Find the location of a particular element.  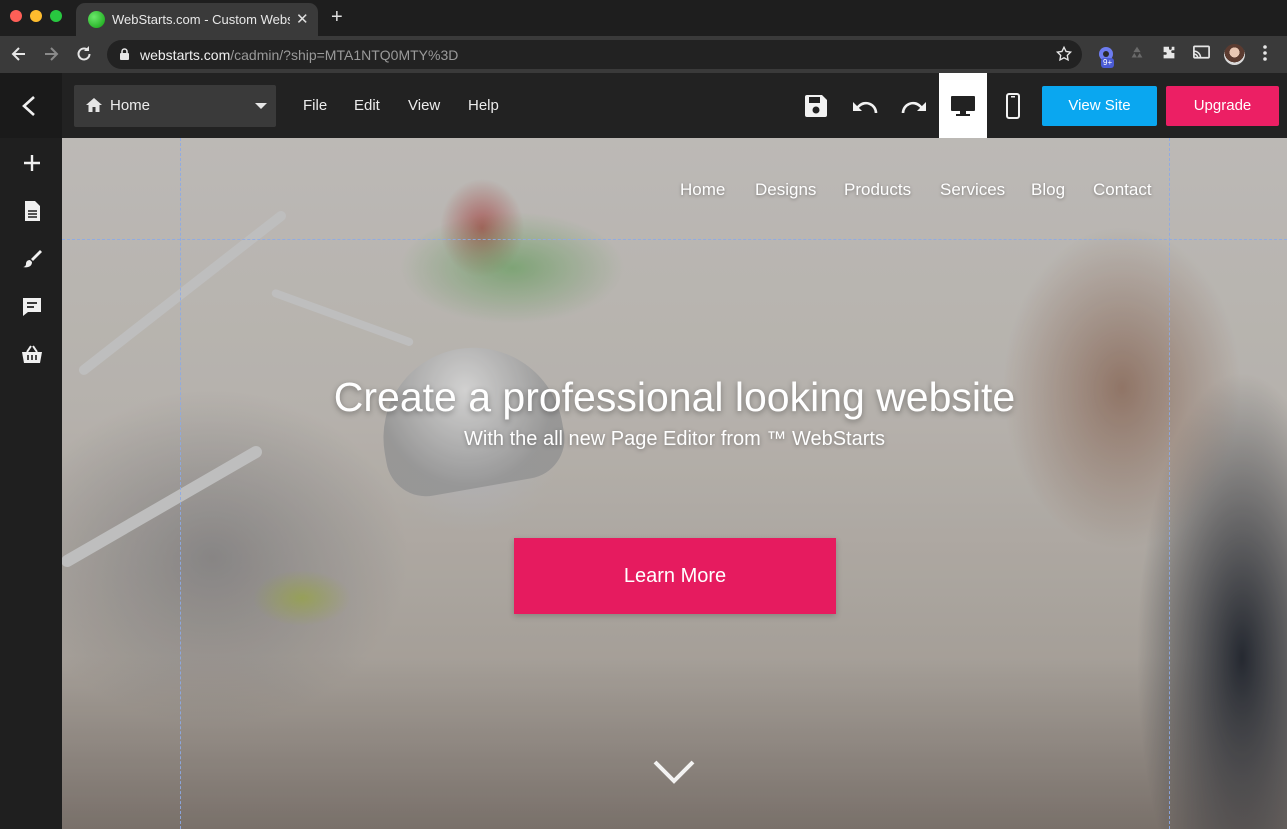

browser-tab-strip: WebStarts.com - Custom Website ✕ + is located at coordinates (643, 18).